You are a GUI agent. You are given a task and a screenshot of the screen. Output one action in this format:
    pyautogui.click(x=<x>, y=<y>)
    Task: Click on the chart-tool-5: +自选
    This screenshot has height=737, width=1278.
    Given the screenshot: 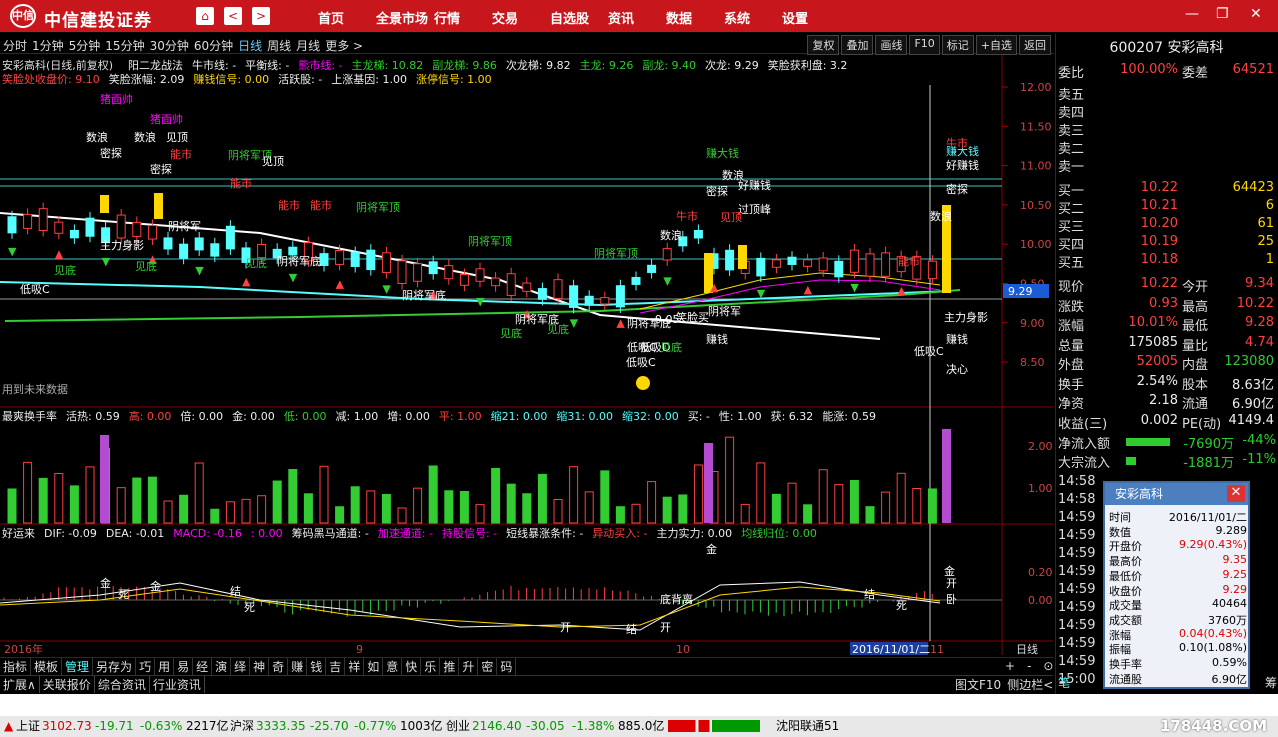 What is the action you would take?
    pyautogui.click(x=996, y=45)
    